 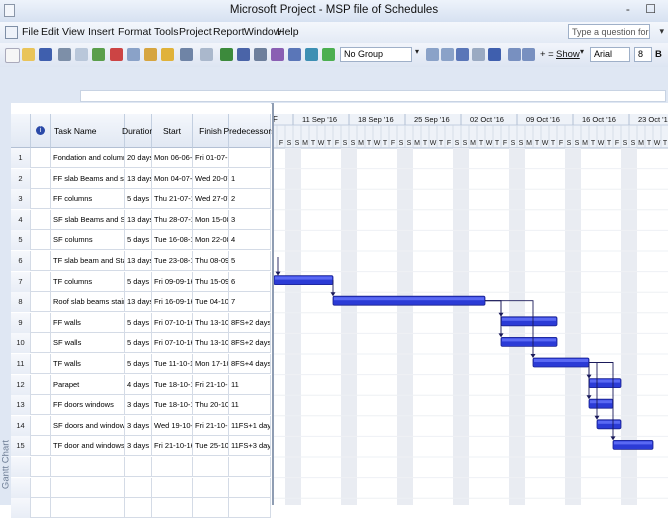 I want to click on group-dropdown-icon: ▾, so click(x=417, y=51).